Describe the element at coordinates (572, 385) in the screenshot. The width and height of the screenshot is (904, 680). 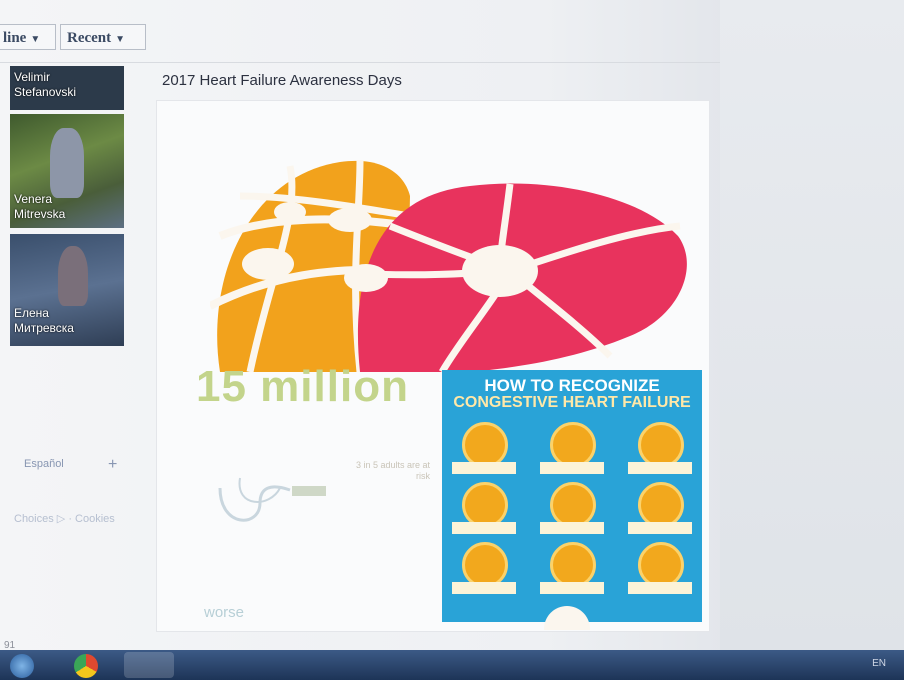
I see `recognize-title-line1: HOW TO RECOGNIZE` at that location.